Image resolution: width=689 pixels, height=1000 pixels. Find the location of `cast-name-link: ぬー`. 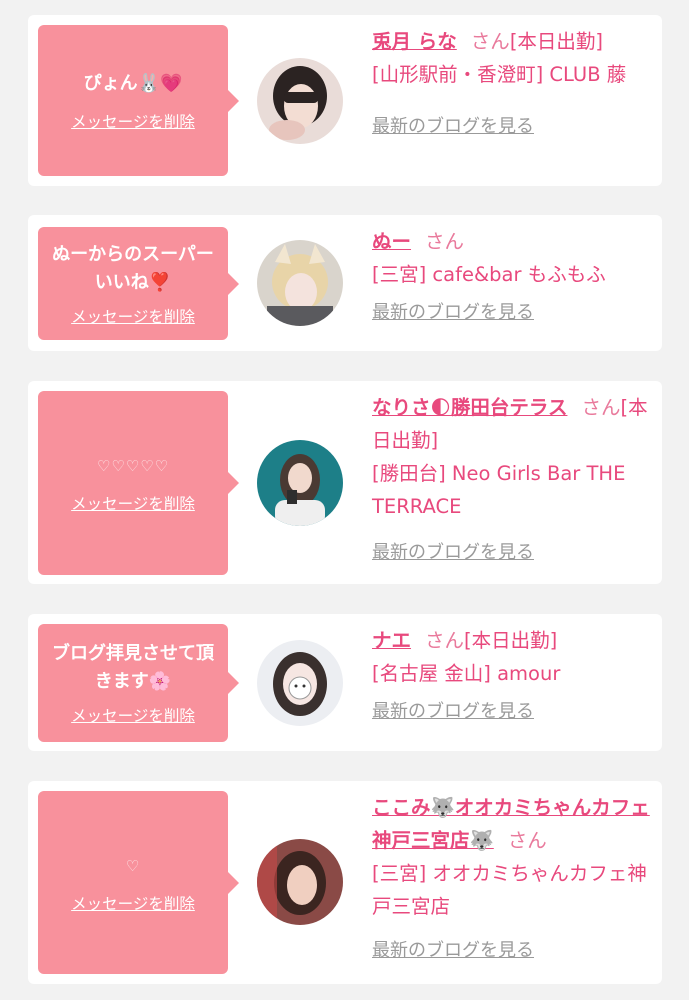

cast-name-link: ぬー is located at coordinates (391, 241).